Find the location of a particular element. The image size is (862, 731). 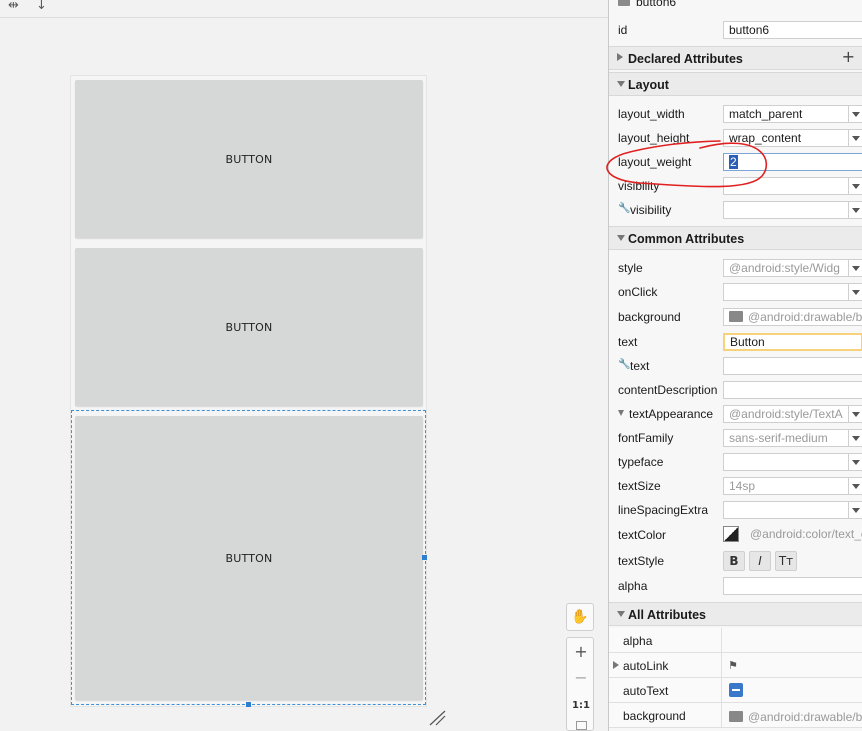

layout-width-row: layout_width match_parent is located at coordinates (735, 114).